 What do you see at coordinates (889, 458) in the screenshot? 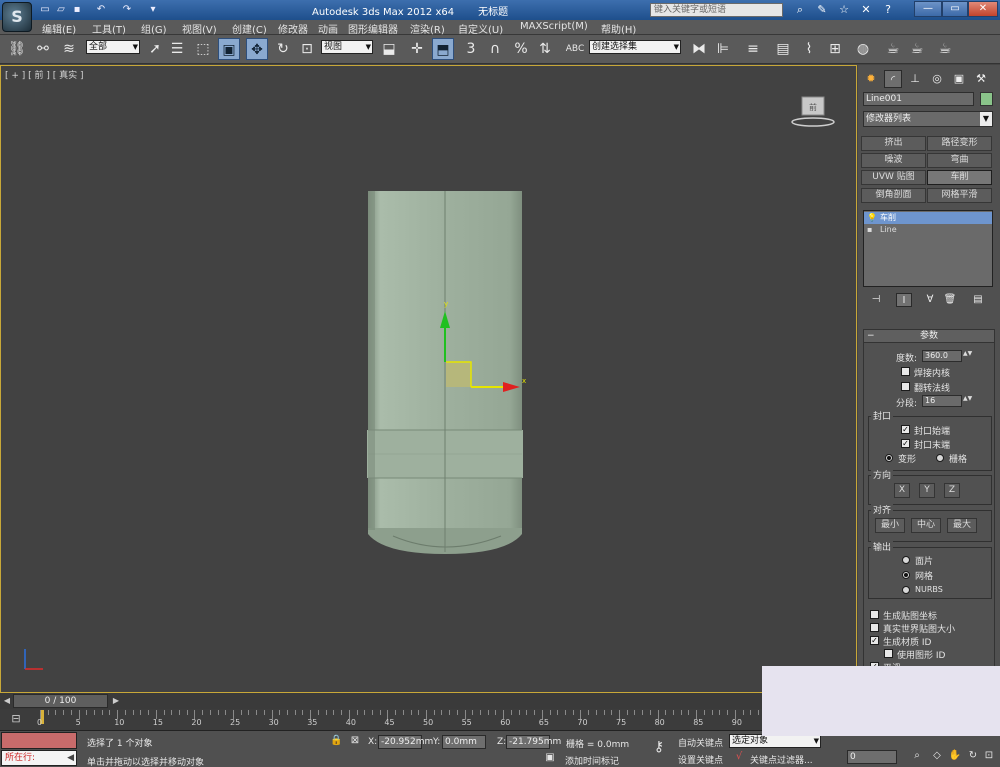
I see `morph-radio` at bounding box center [889, 458].